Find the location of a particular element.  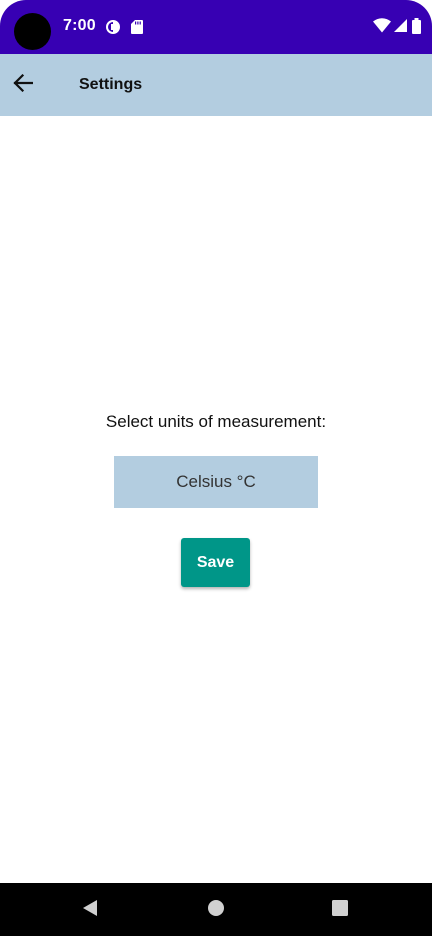

nav-home-icon is located at coordinates (216, 910).